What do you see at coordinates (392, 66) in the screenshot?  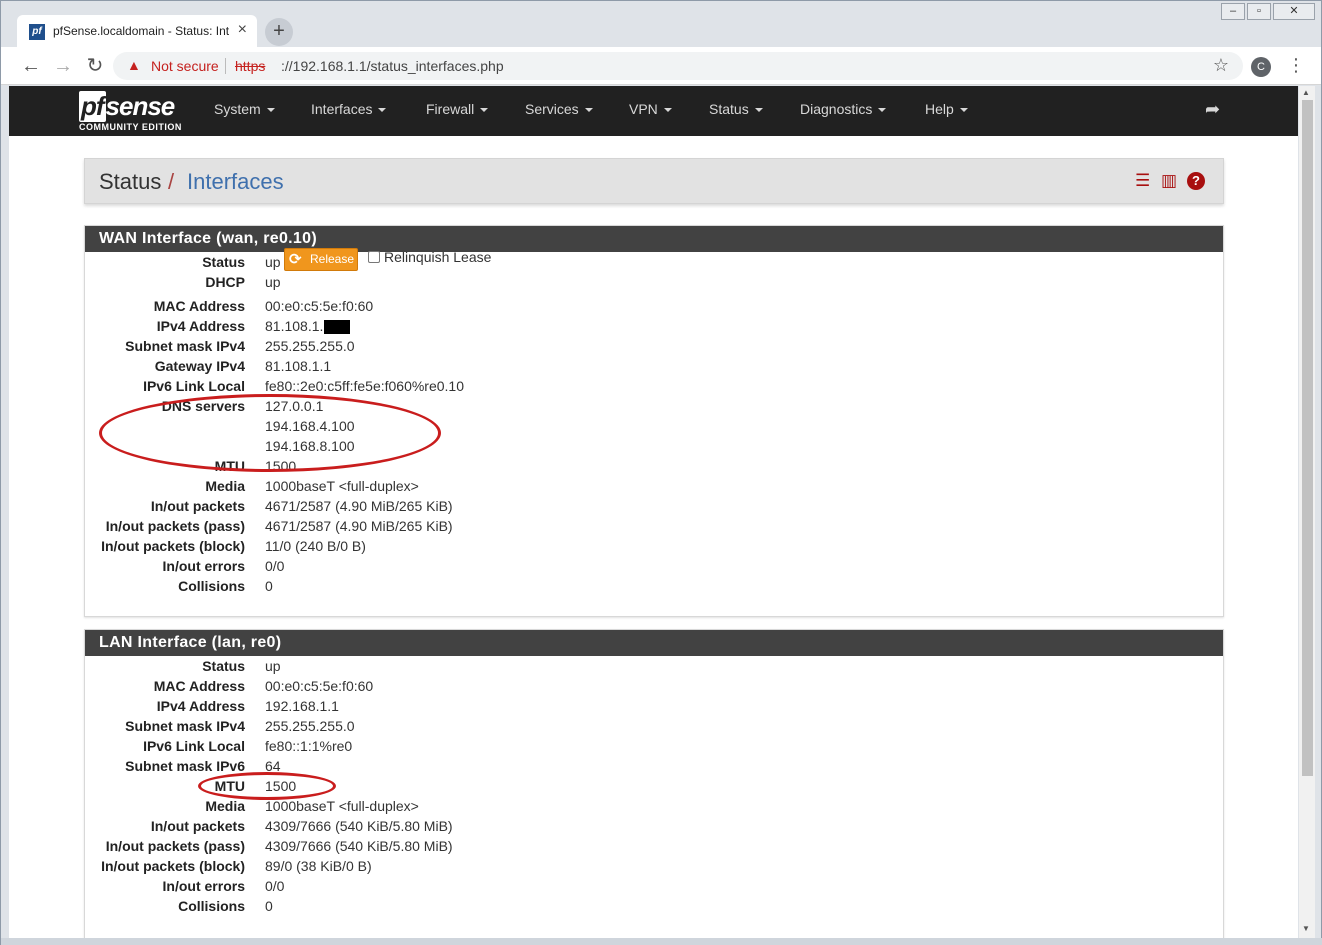 I see `url-text: ://192.168.1.1/status_interfaces.php` at bounding box center [392, 66].